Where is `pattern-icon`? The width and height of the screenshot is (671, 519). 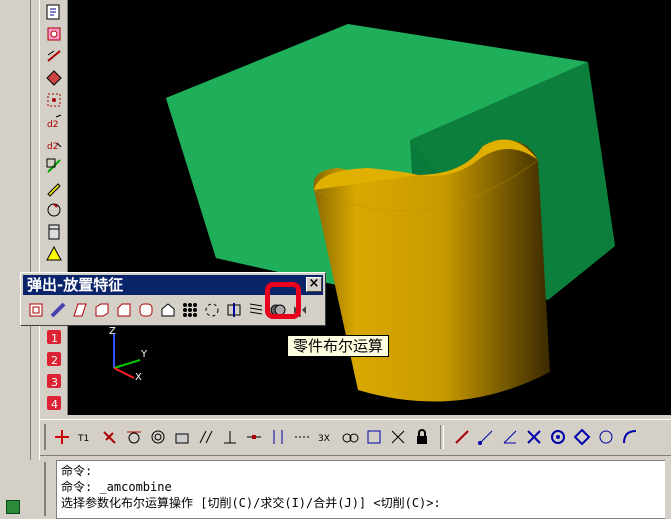
pattern-icon is located at coordinates (190, 310).